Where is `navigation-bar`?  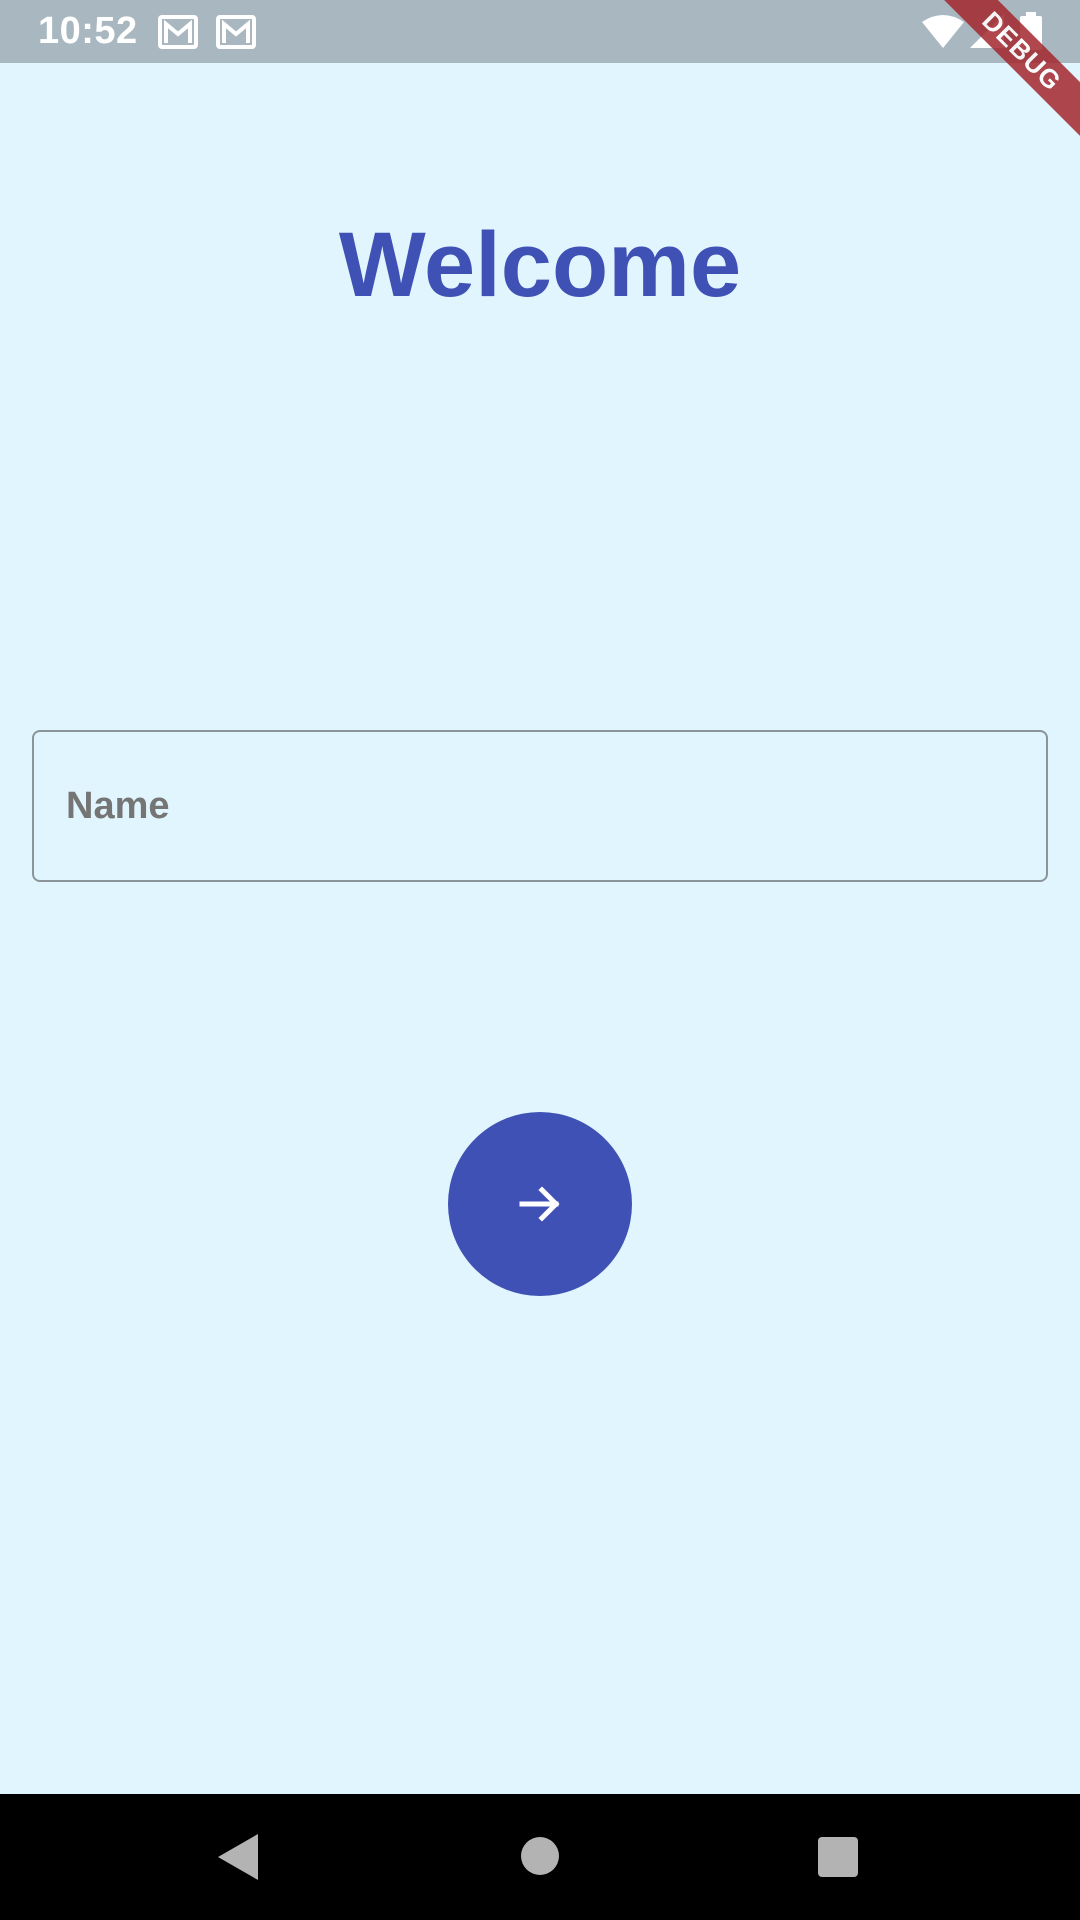
navigation-bar is located at coordinates (540, 1857).